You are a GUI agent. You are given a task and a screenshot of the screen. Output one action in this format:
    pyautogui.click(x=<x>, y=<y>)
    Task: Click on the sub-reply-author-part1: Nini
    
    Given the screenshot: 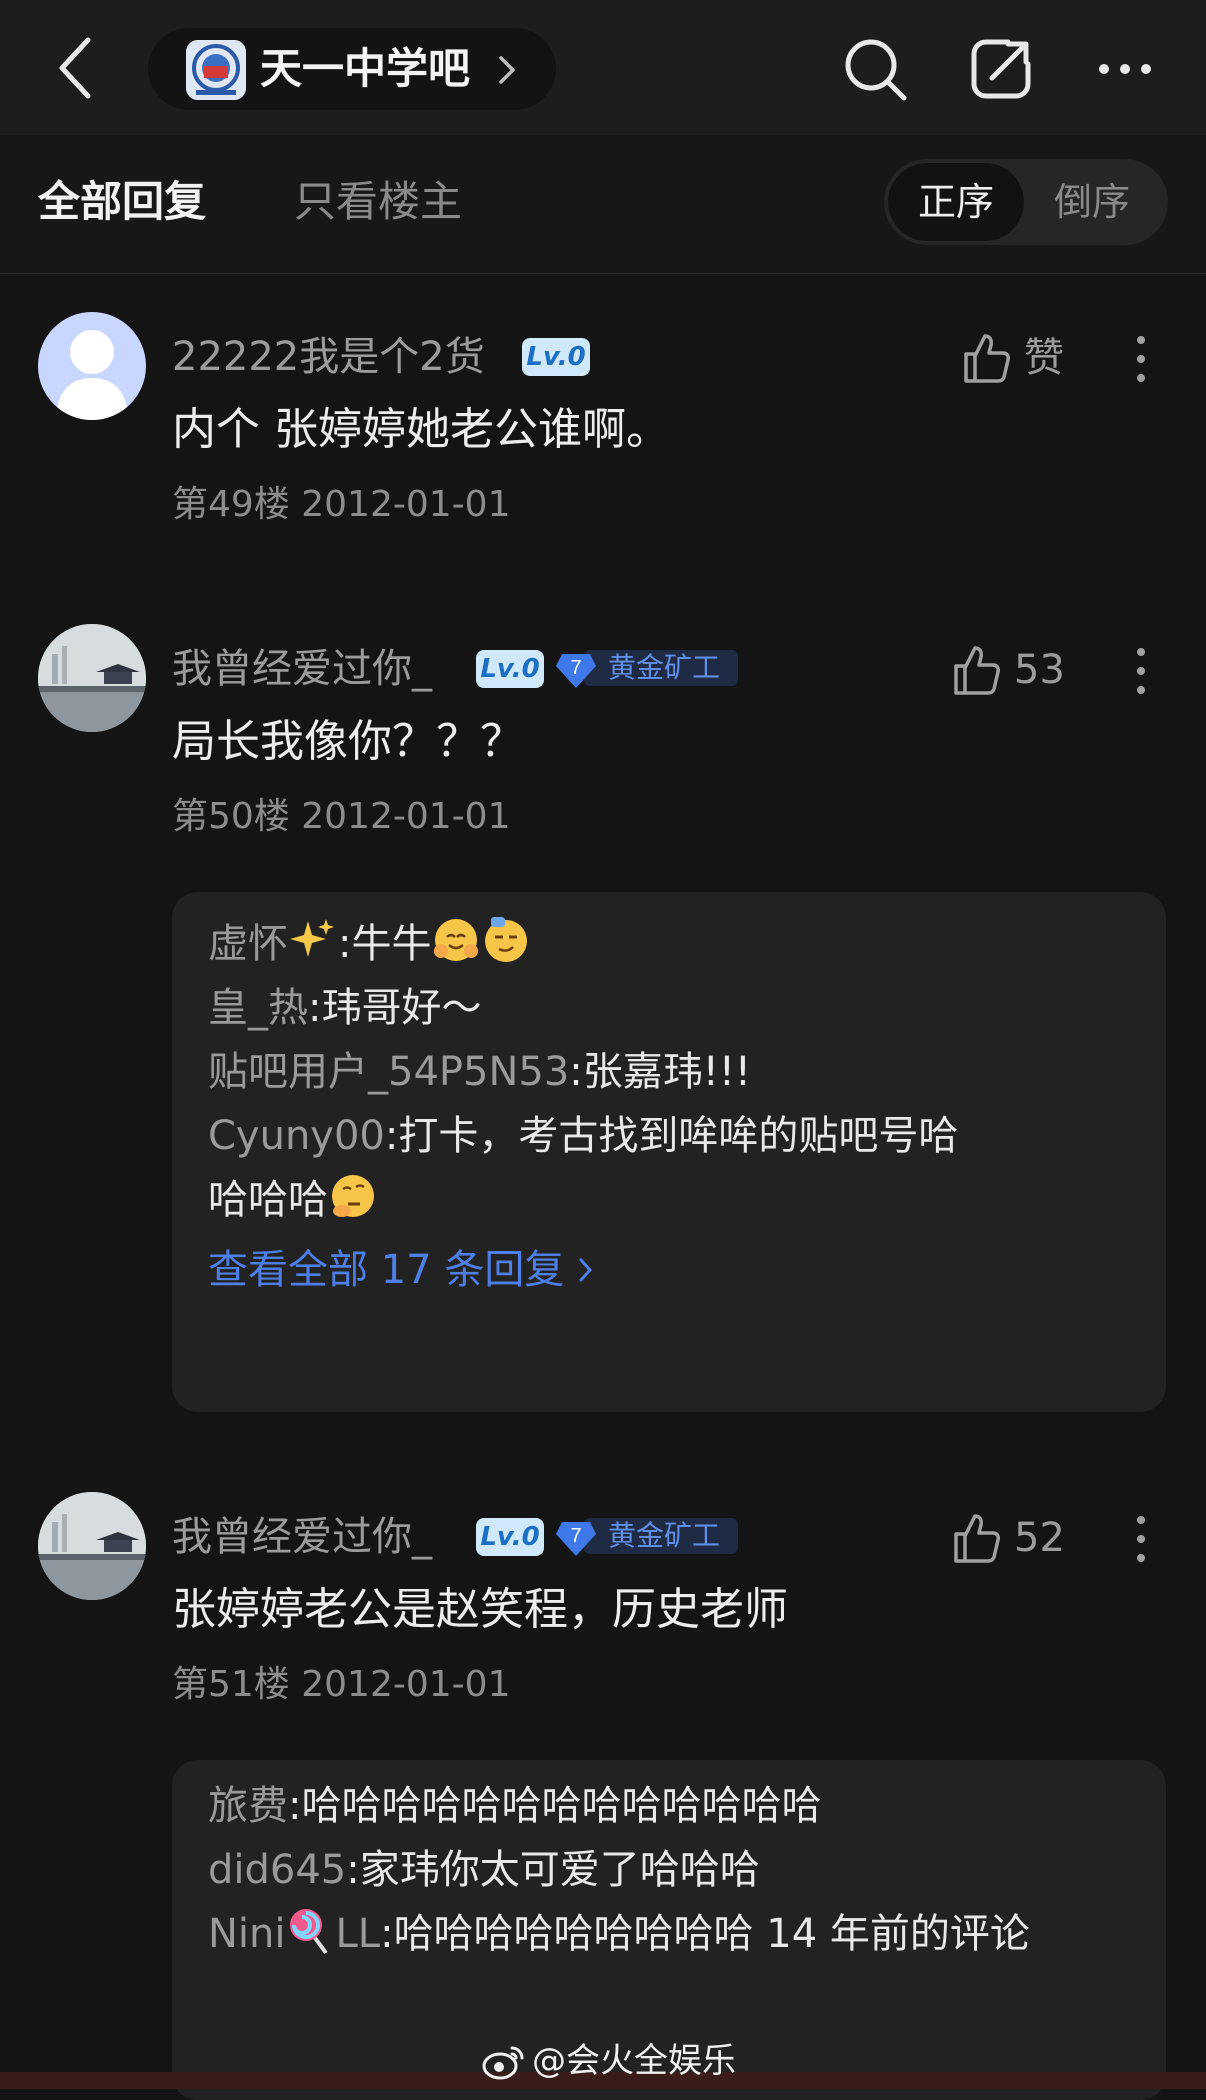 What is the action you would take?
    pyautogui.click(x=247, y=1934)
    